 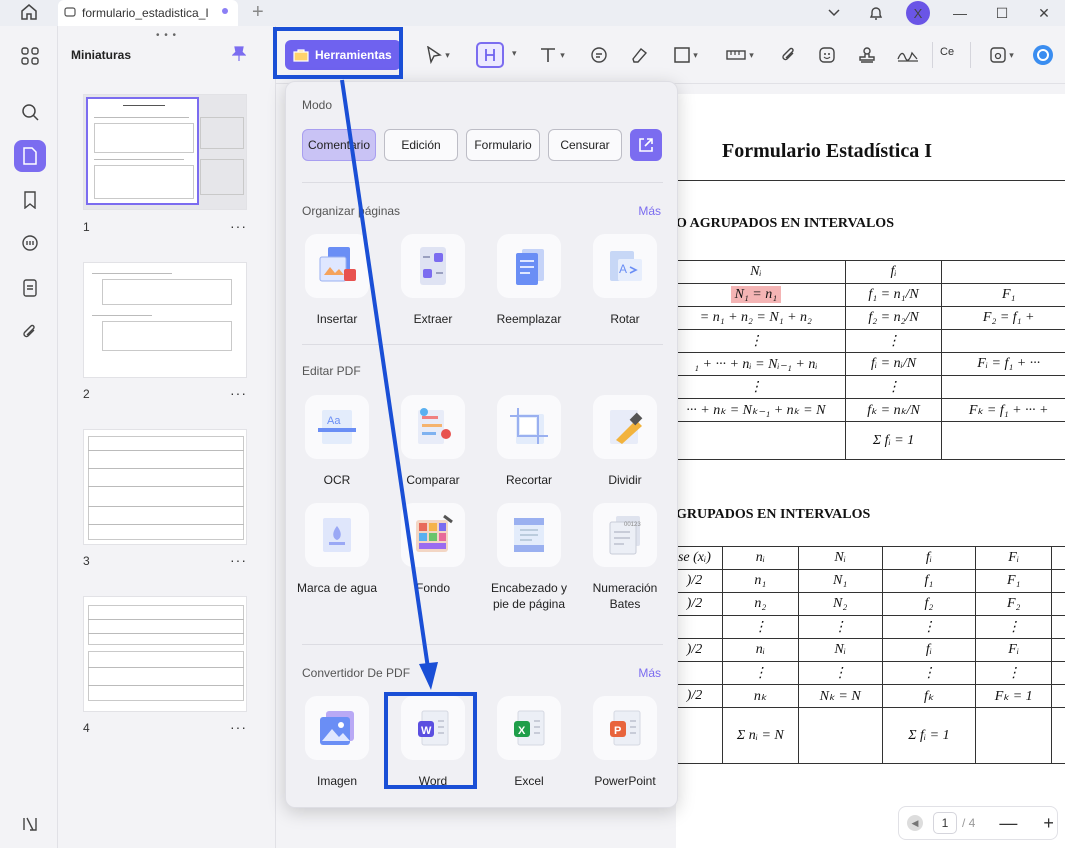 I want to click on svg-text: A, so click(x=623, y=269).